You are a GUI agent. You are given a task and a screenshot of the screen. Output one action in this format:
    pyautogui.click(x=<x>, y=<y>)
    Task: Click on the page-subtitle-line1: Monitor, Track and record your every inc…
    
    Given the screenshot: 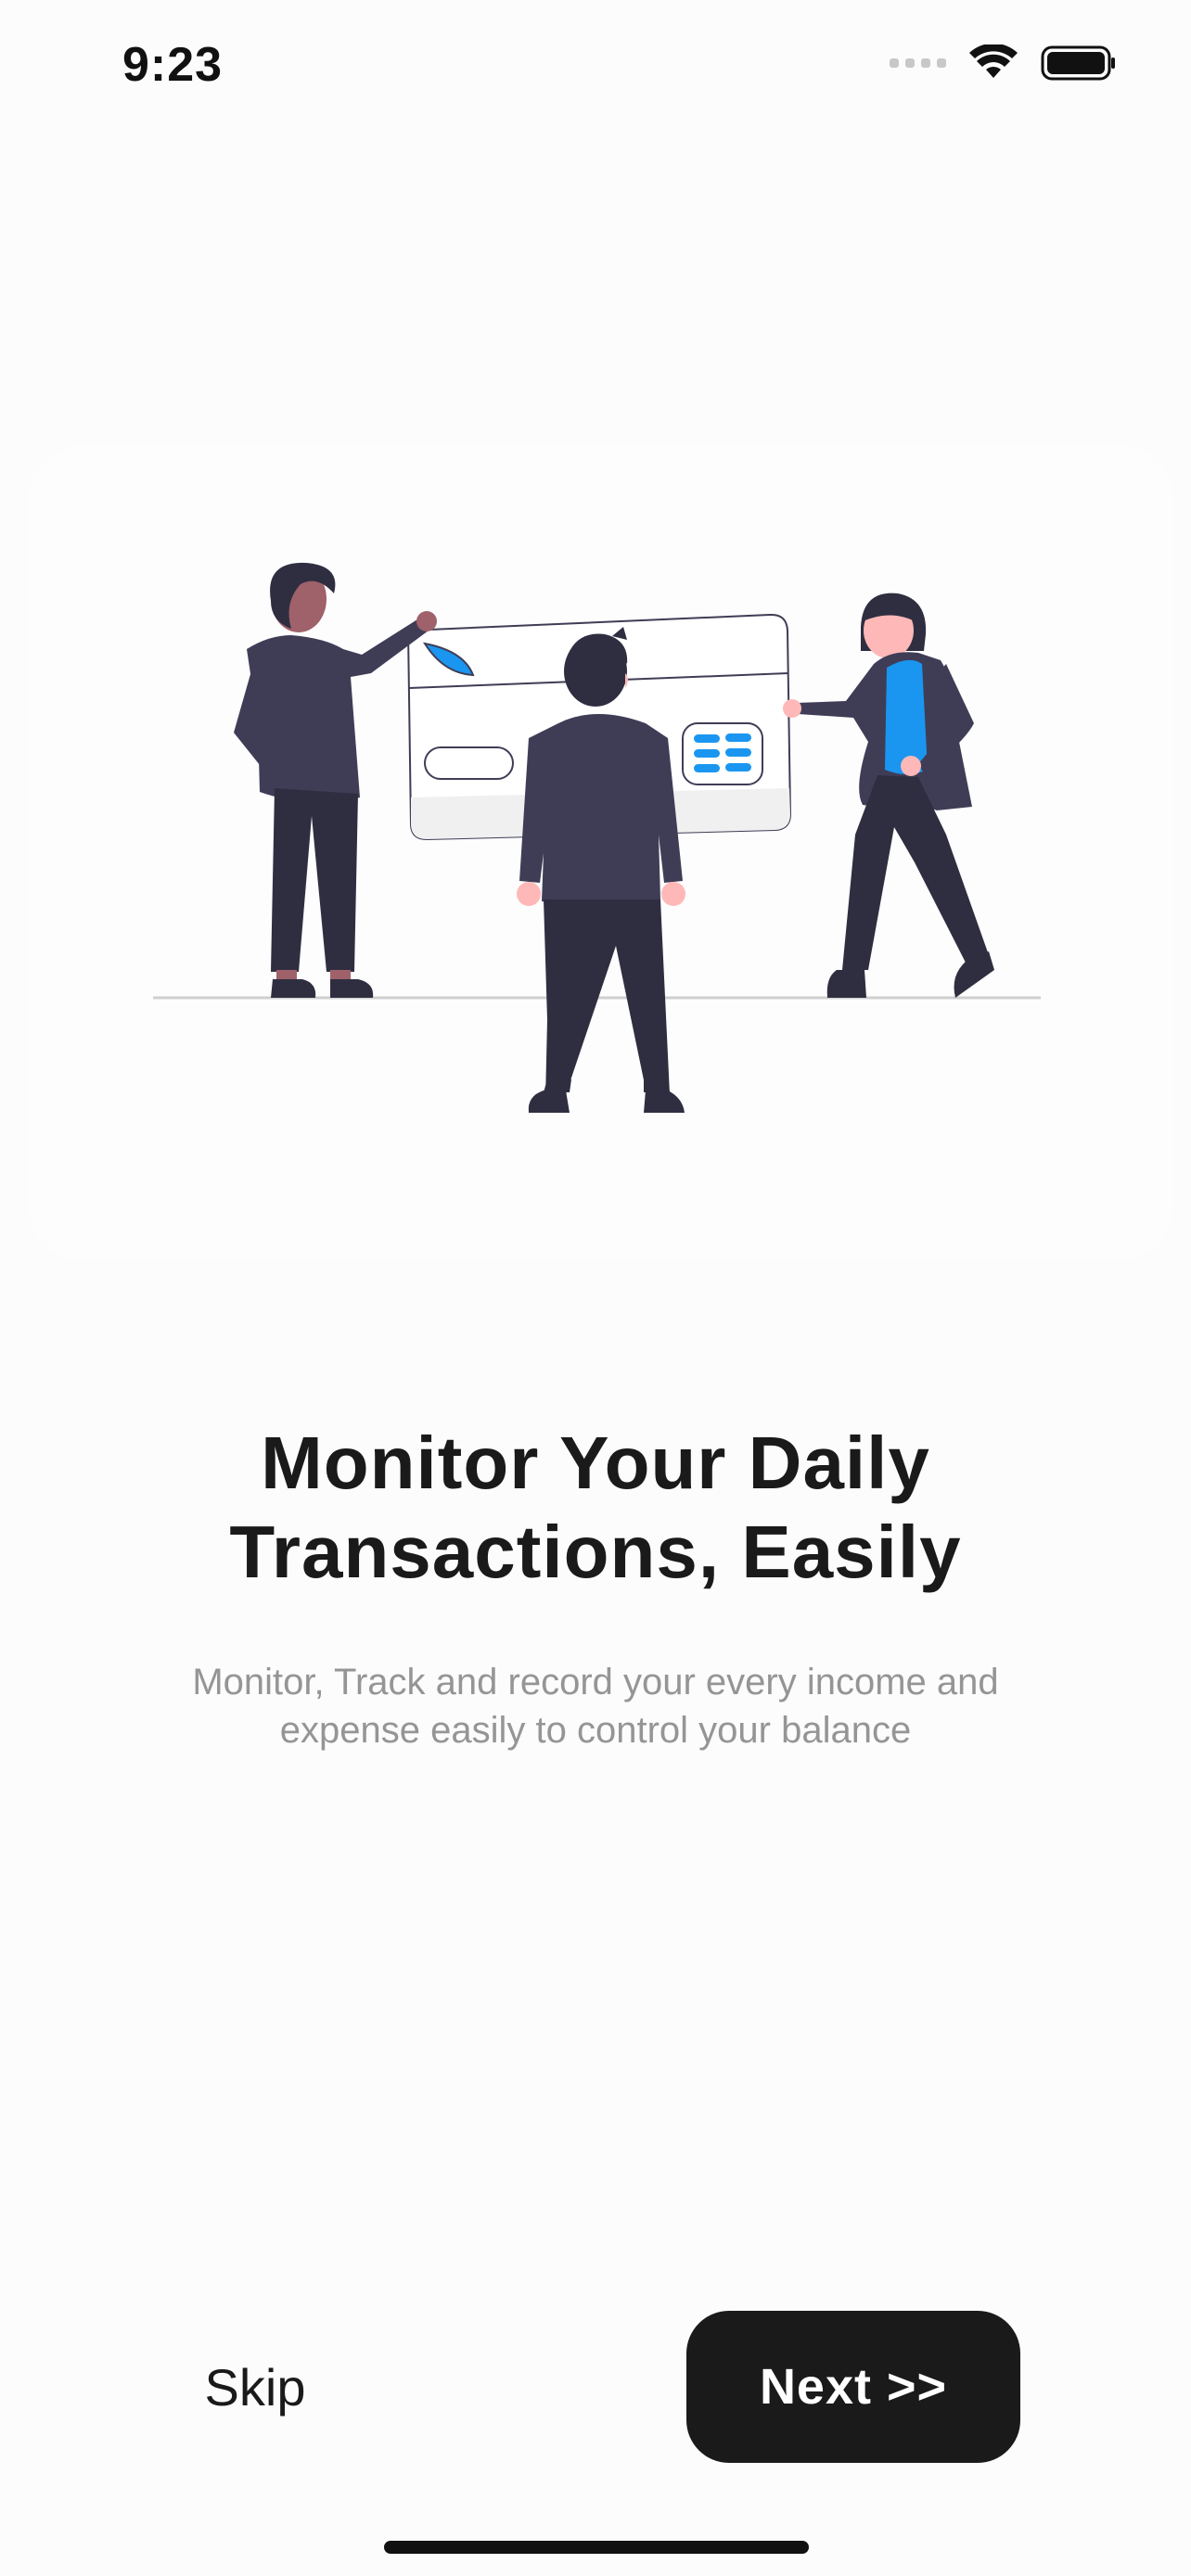 What is the action you would take?
    pyautogui.click(x=595, y=1682)
    